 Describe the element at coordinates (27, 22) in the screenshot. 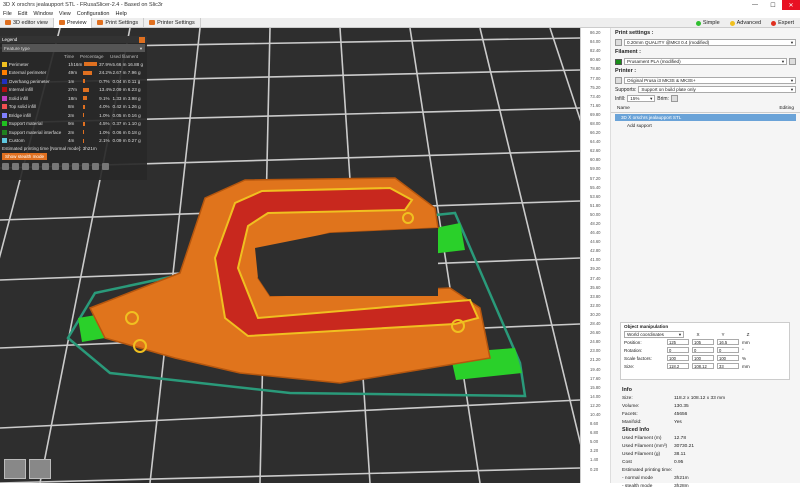

I see `tab-3d-editor: 3D editor view` at that location.